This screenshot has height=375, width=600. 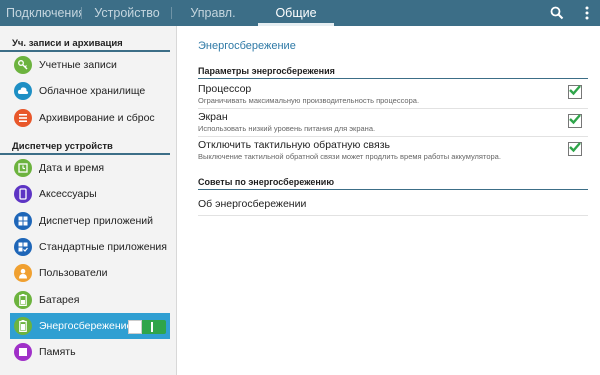 I want to click on accessory-icon, so click(x=23, y=194).